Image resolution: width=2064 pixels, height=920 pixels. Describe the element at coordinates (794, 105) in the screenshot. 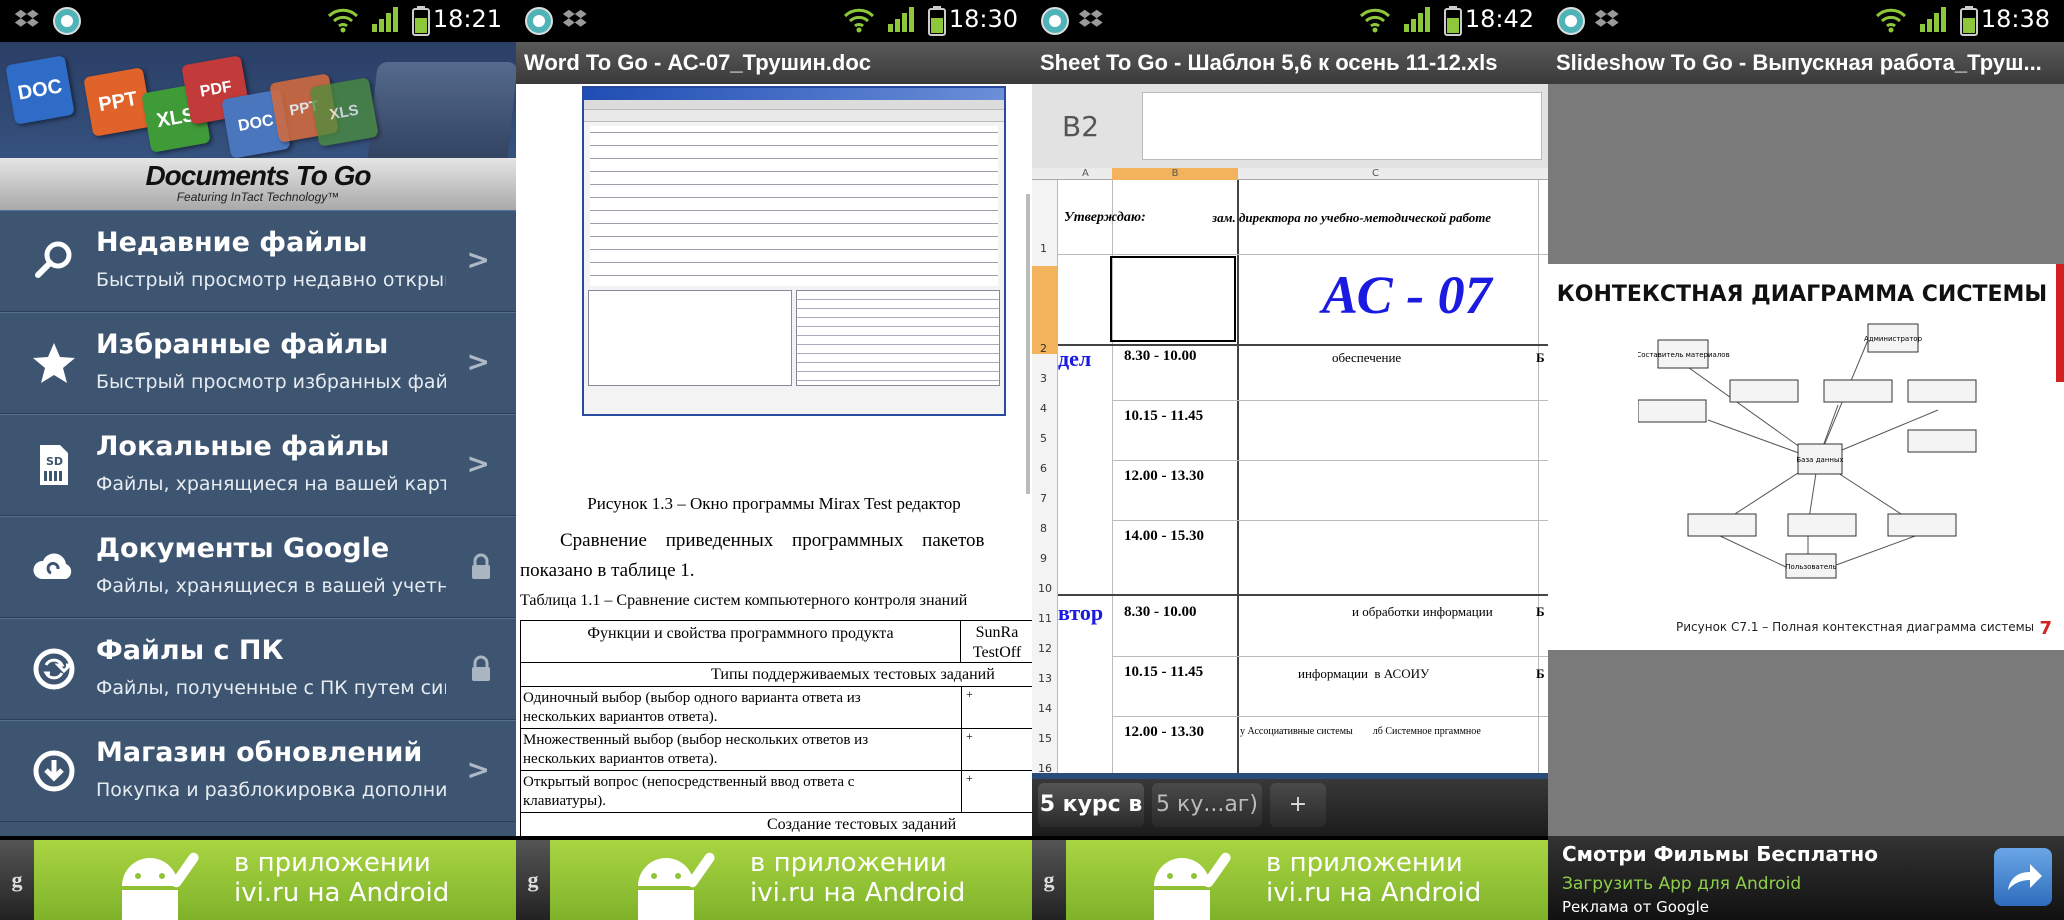

I see `embedded-menubar` at that location.